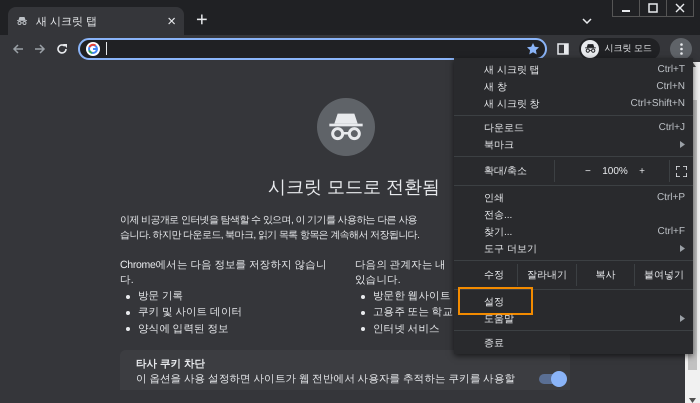 The width and height of the screenshot is (700, 403). I want to click on fullscreen-icon, so click(681, 171).